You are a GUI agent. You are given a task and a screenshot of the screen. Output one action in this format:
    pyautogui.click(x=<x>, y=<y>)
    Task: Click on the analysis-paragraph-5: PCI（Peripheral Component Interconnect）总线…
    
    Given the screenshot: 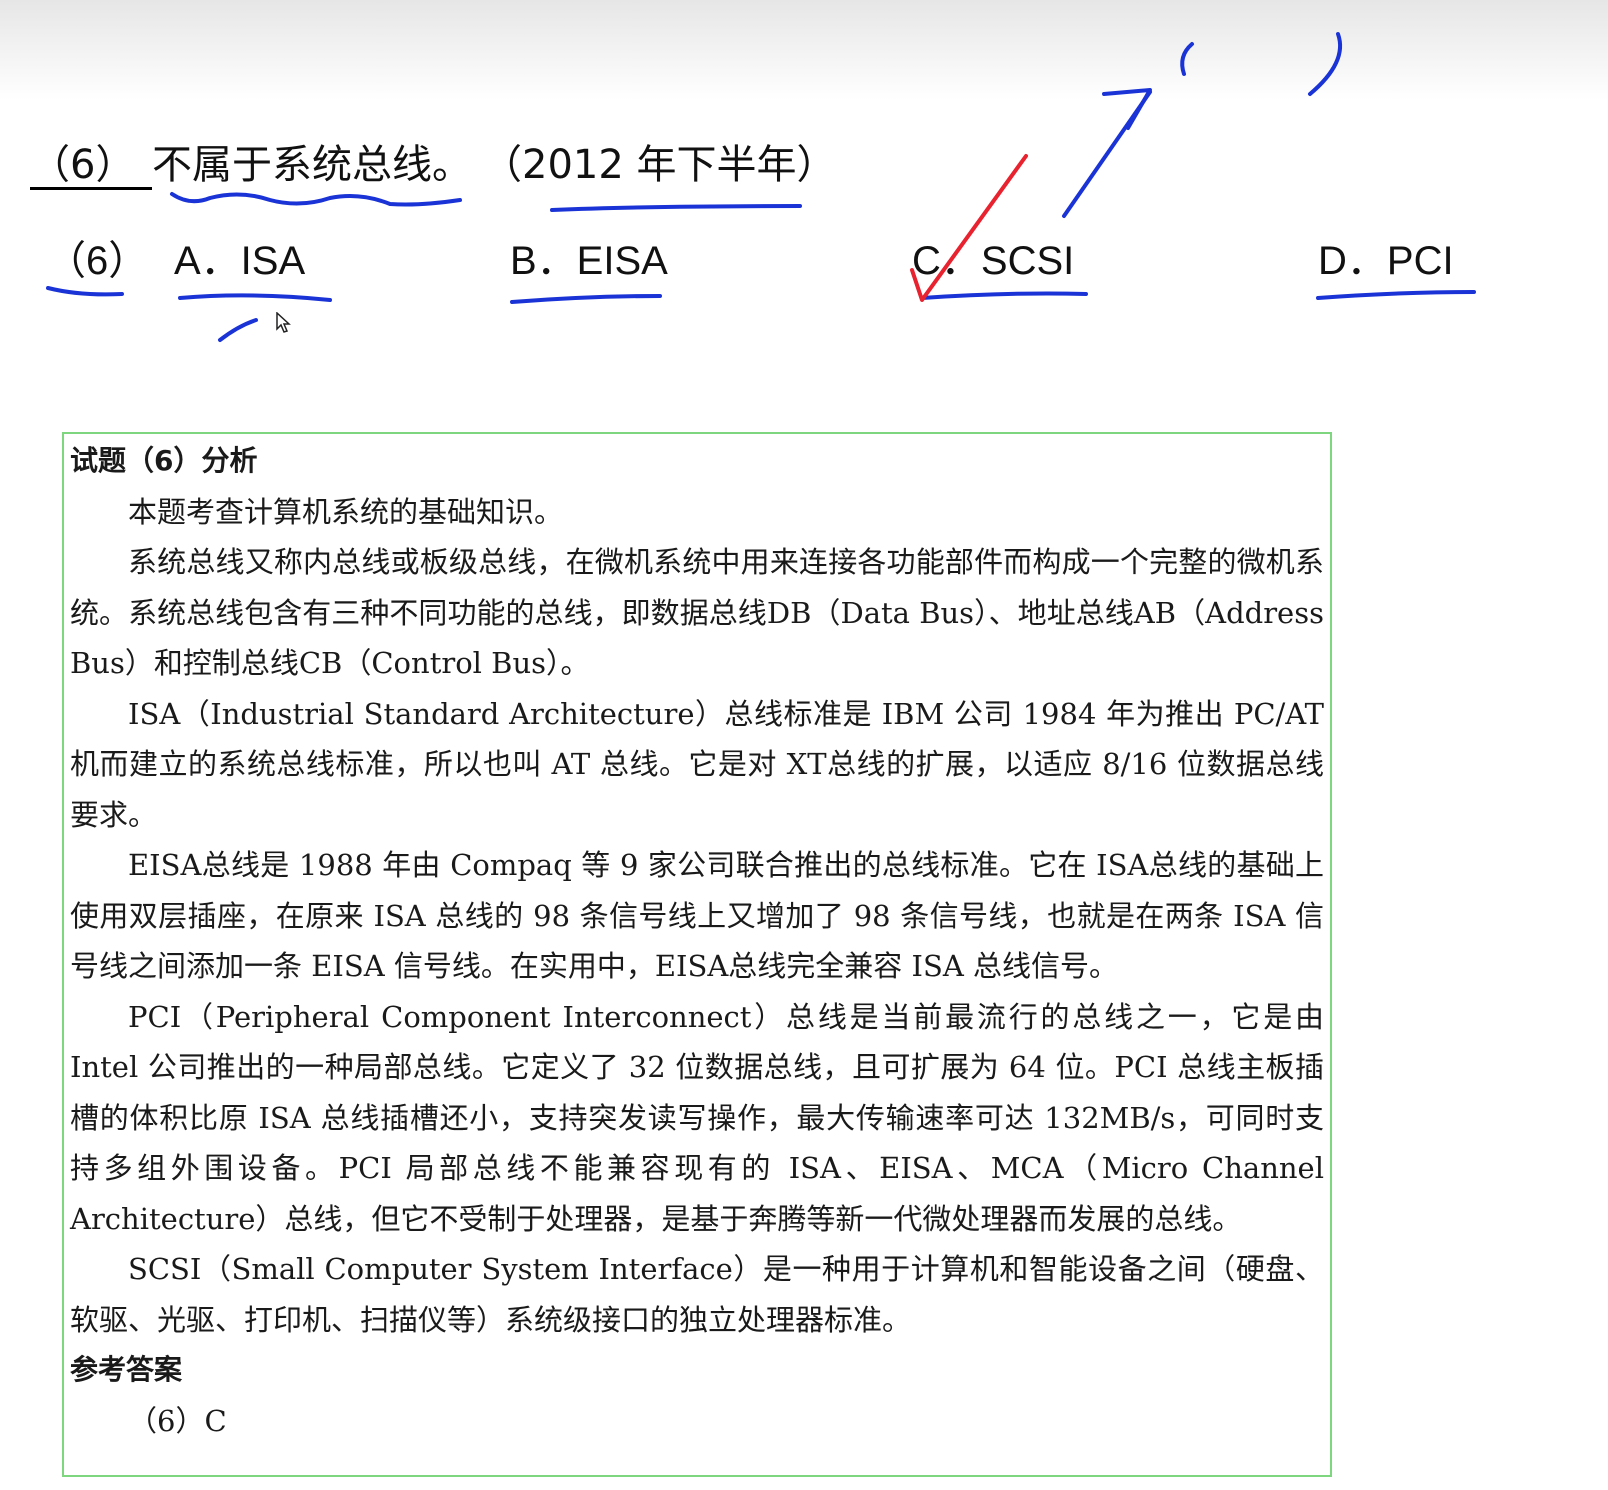 What is the action you would take?
    pyautogui.click(x=697, y=1117)
    